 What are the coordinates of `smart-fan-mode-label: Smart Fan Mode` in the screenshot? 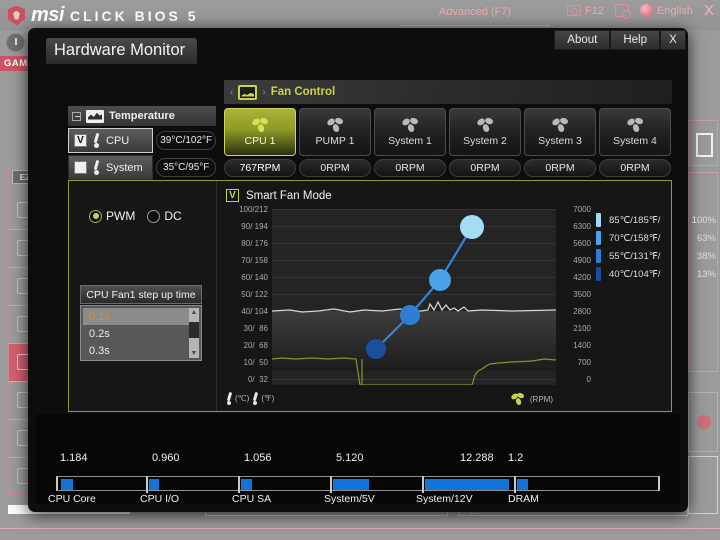 It's located at (289, 195).